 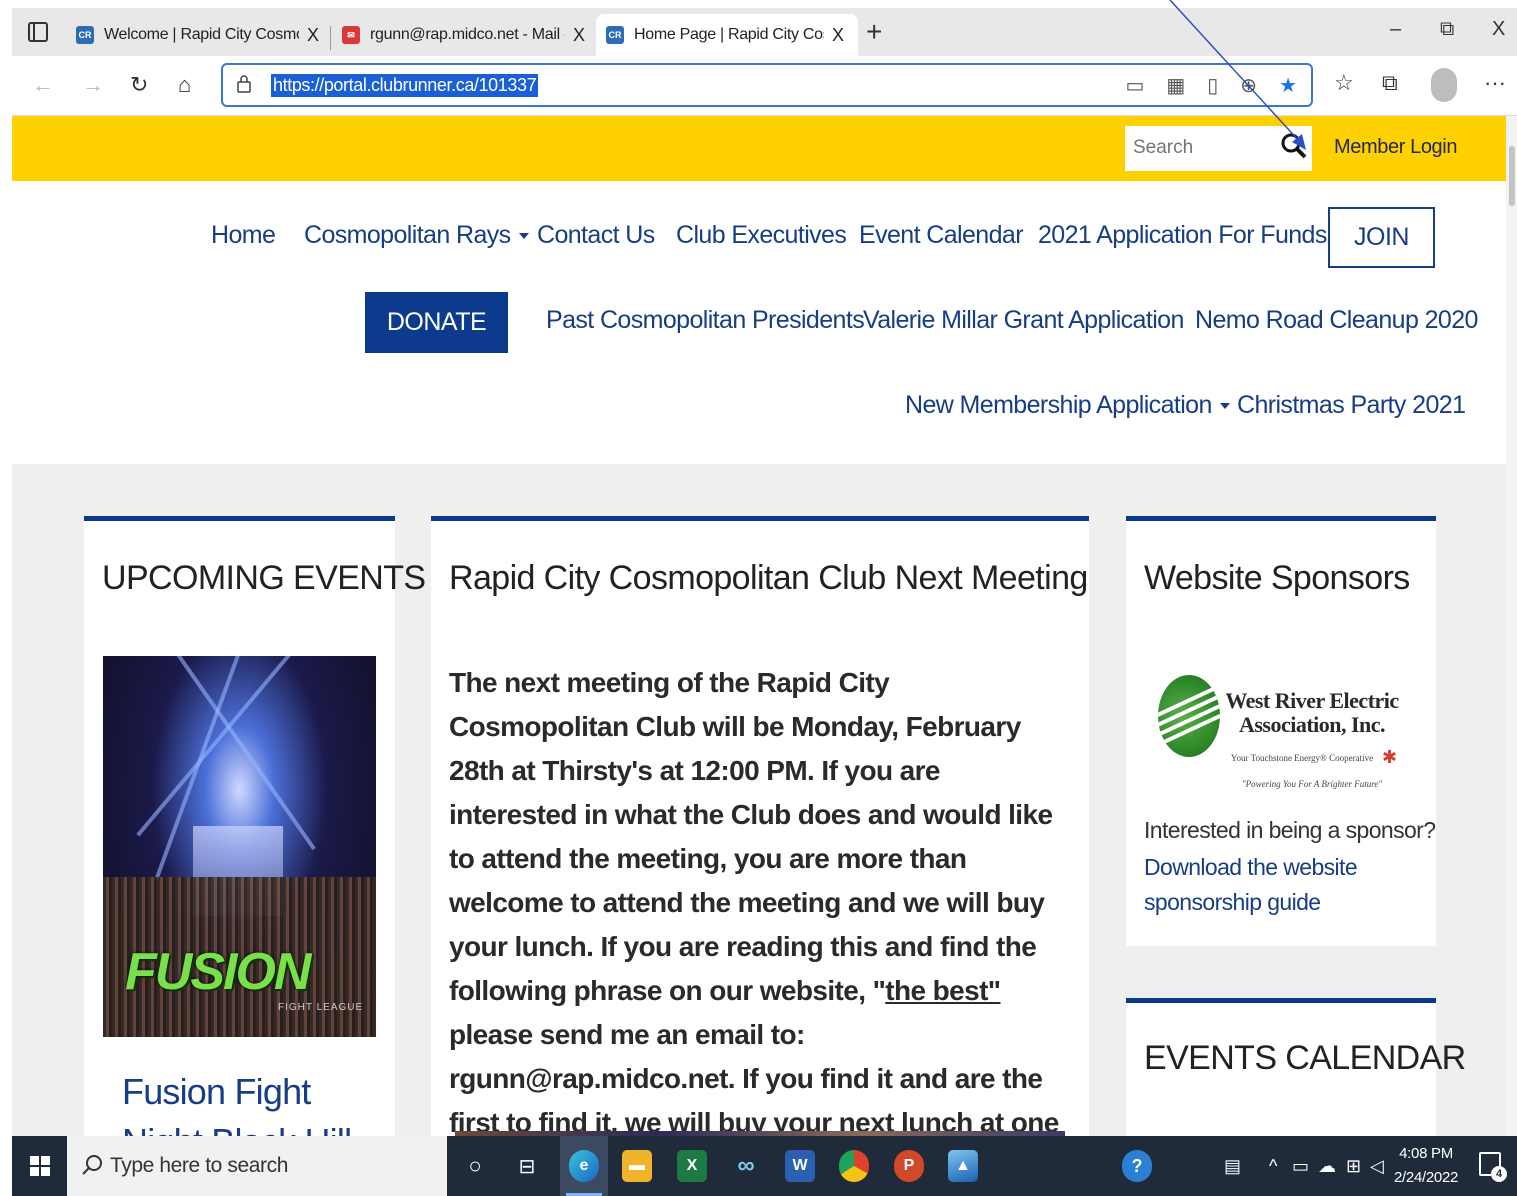 What do you see at coordinates (43, 85) in the screenshot?
I see `back-arrow-icon: ←` at bounding box center [43, 85].